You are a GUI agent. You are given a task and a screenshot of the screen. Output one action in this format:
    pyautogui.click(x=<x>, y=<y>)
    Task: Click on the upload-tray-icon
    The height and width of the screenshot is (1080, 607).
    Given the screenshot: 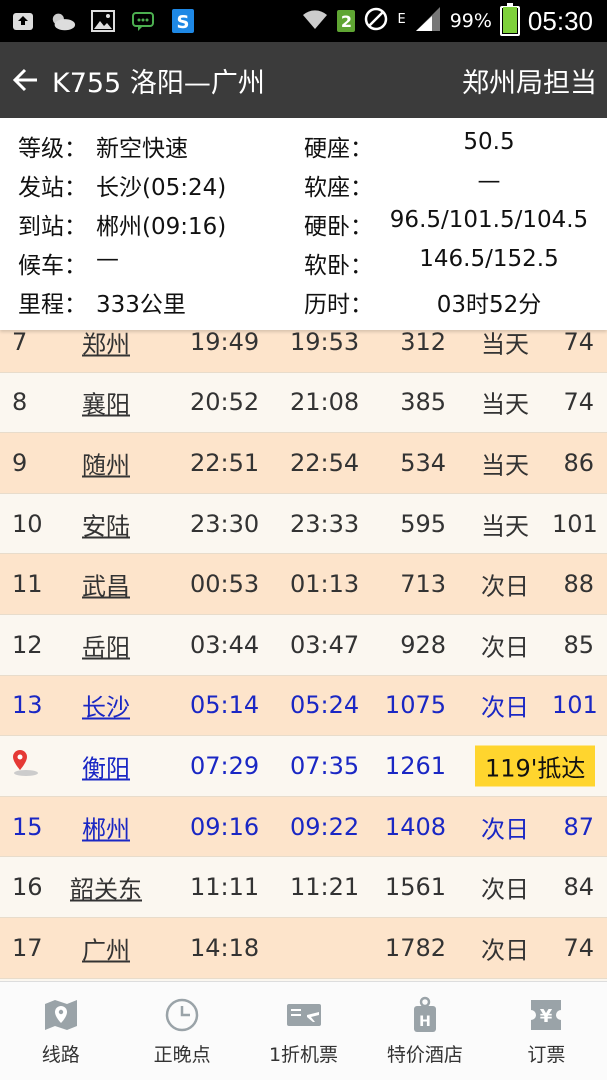 What is the action you would take?
    pyautogui.click(x=23, y=21)
    